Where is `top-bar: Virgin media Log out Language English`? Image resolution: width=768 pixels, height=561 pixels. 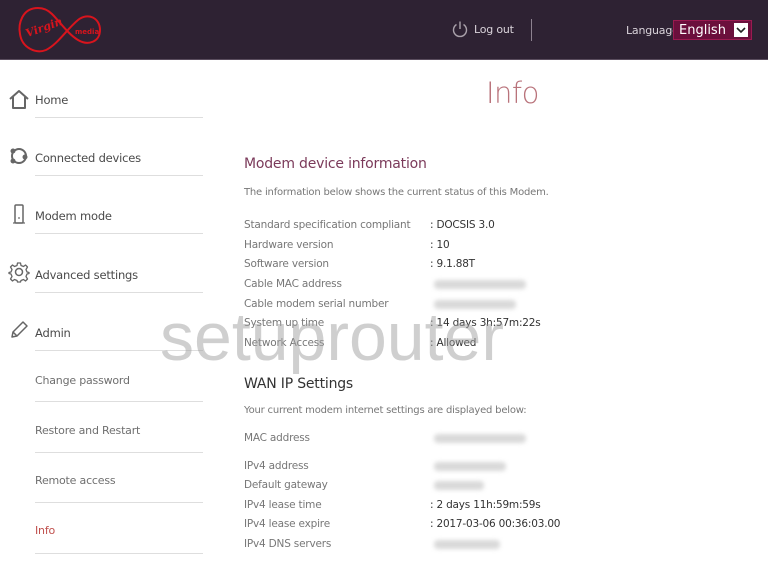
top-bar: Virgin media Log out Language English is located at coordinates (384, 30).